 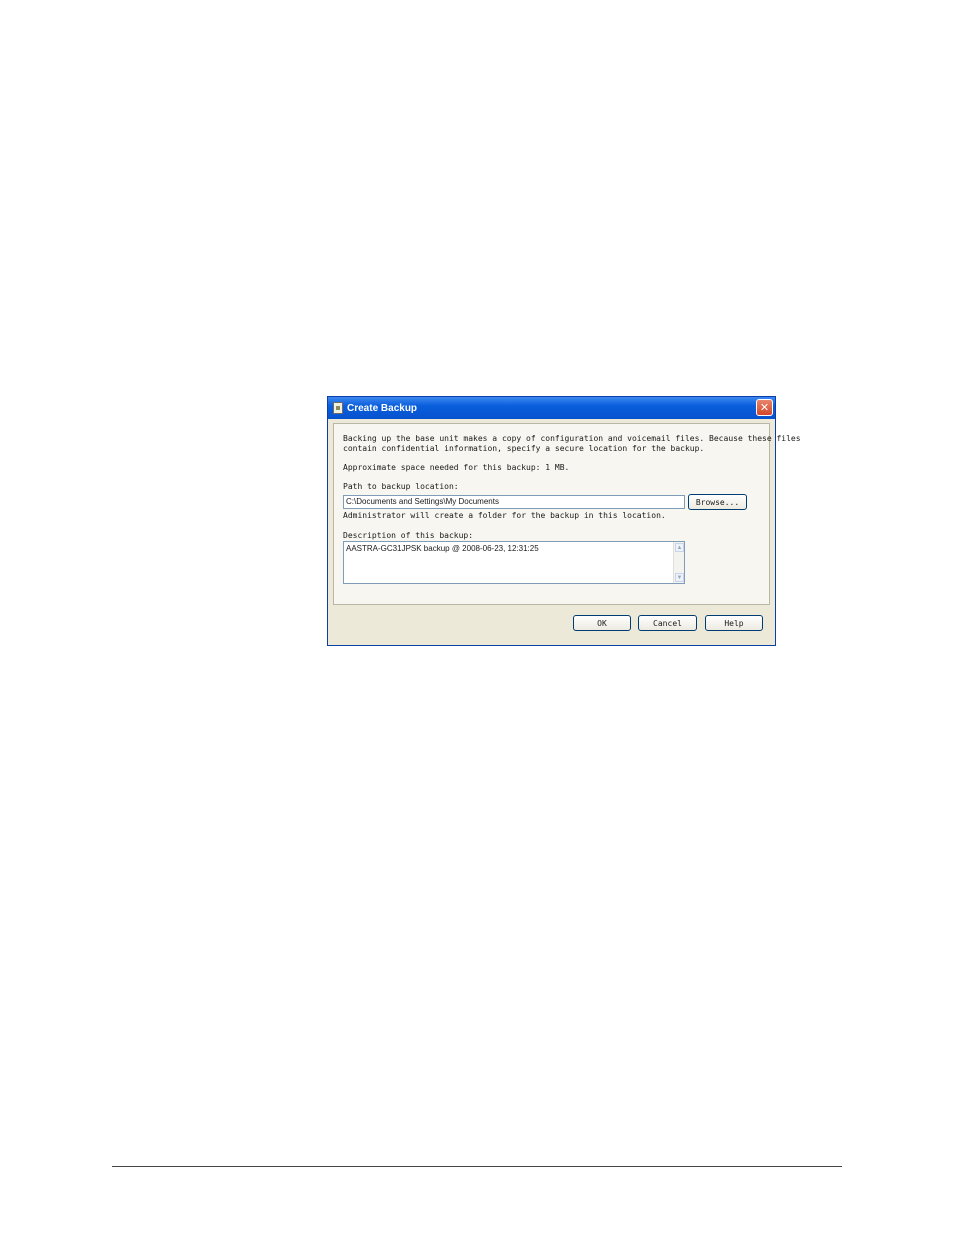 What do you see at coordinates (382, 408) in the screenshot?
I see `dialog-title: Create Backup` at bounding box center [382, 408].